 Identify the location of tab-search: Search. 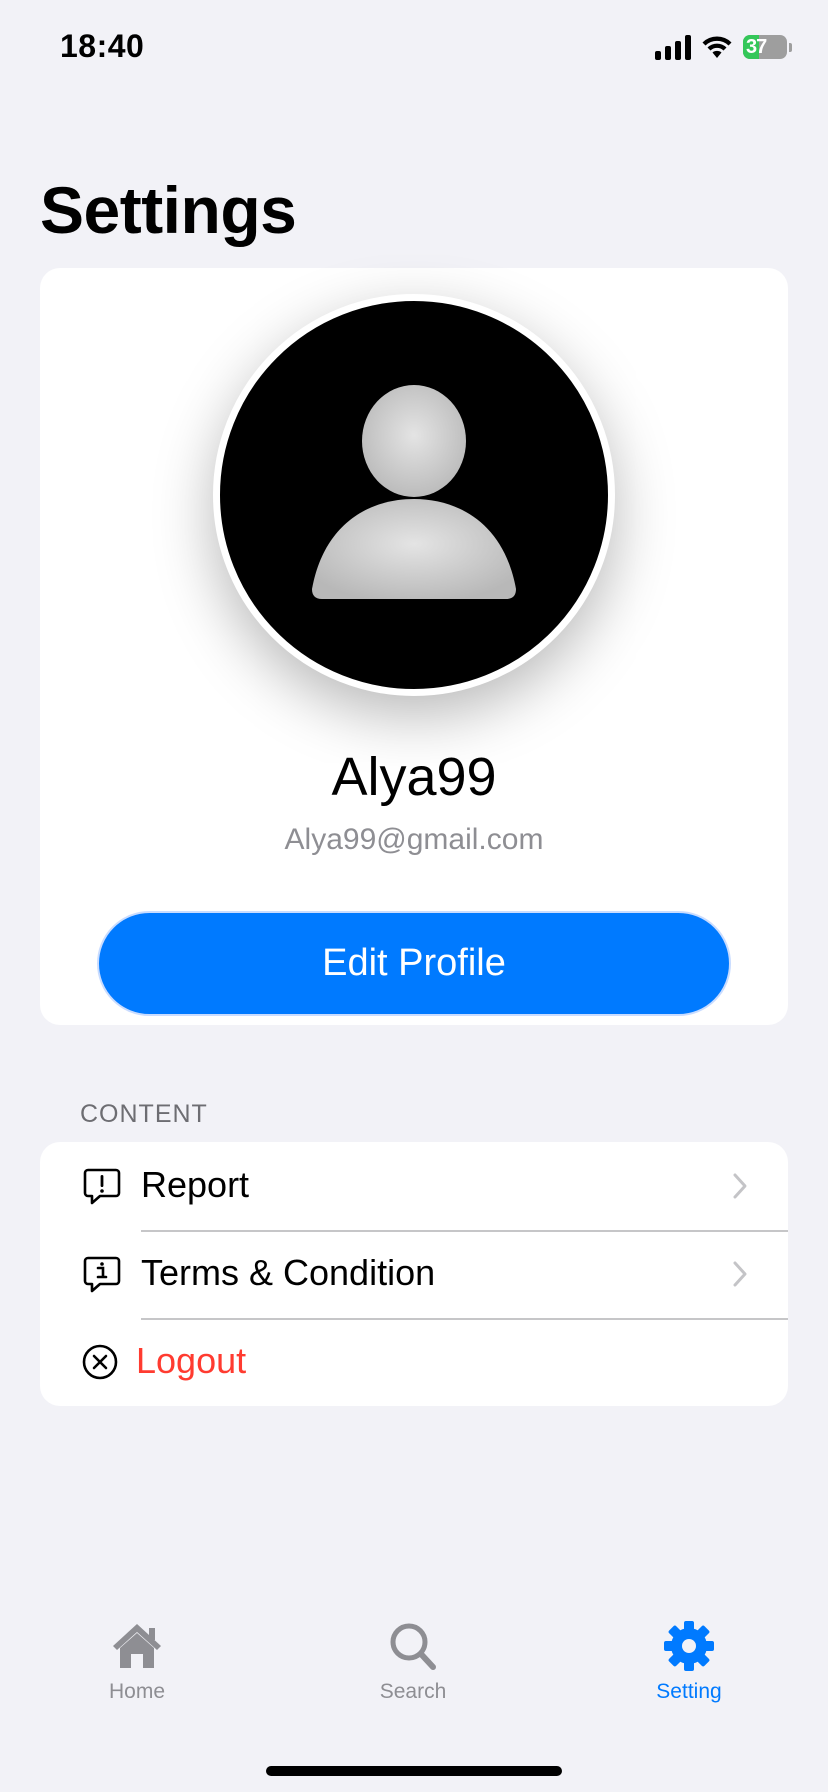
(413, 1662).